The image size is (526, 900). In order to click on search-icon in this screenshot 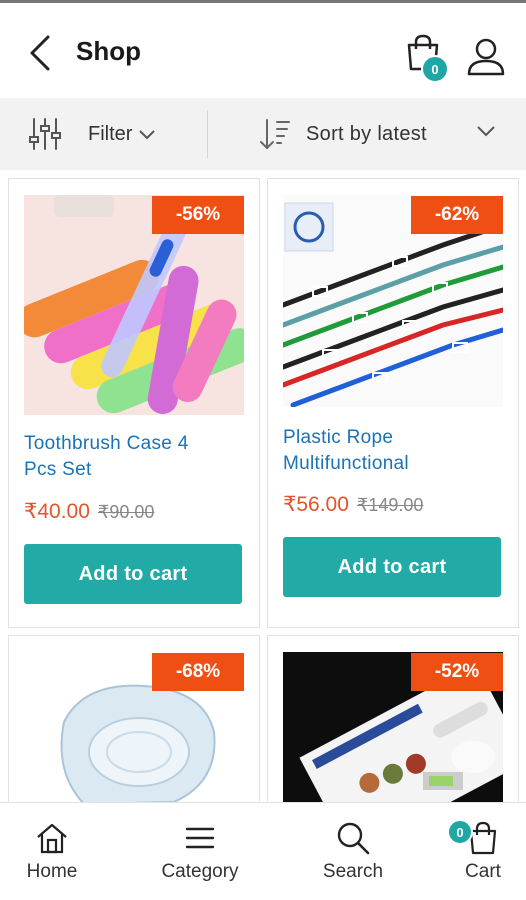, I will do `click(353, 838)`.